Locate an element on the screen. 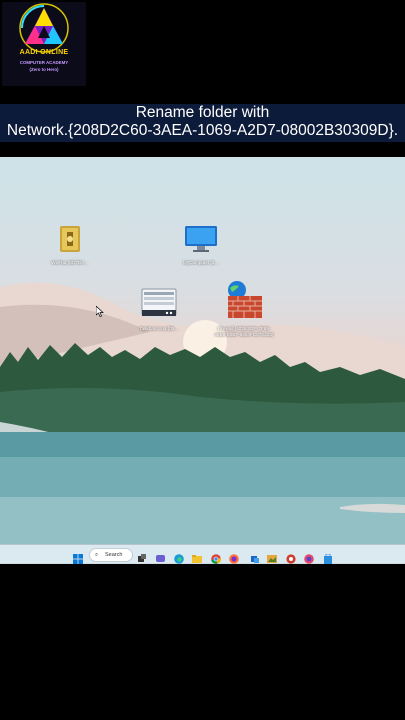 This screenshot has height=720, width=405. chat-icon is located at coordinates (160, 558).